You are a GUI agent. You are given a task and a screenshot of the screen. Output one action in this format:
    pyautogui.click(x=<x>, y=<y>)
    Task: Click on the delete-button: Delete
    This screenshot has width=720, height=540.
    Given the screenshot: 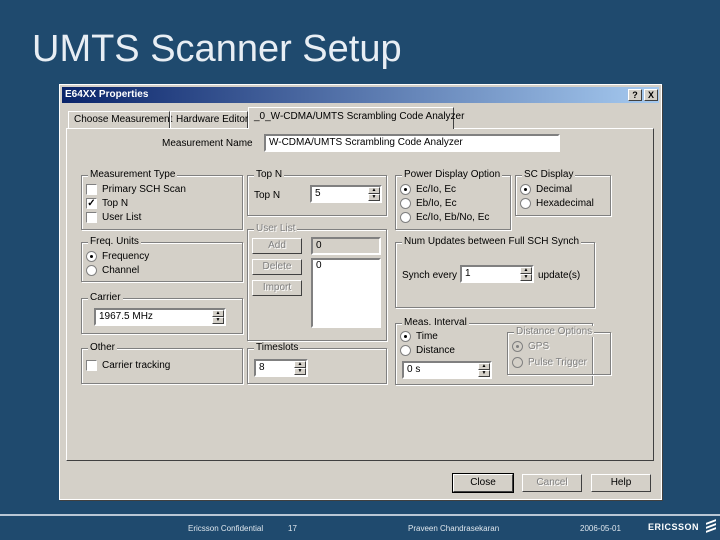 What is the action you would take?
    pyautogui.click(x=277, y=267)
    